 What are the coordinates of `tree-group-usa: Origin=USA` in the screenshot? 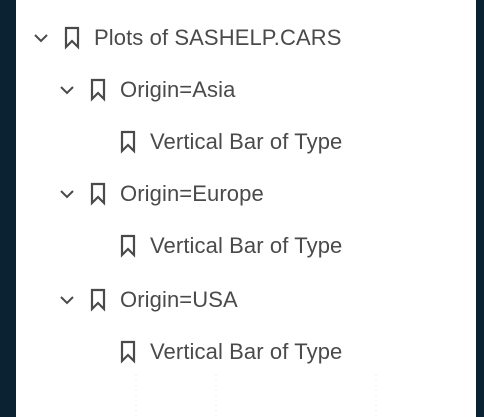 It's located at (148, 300).